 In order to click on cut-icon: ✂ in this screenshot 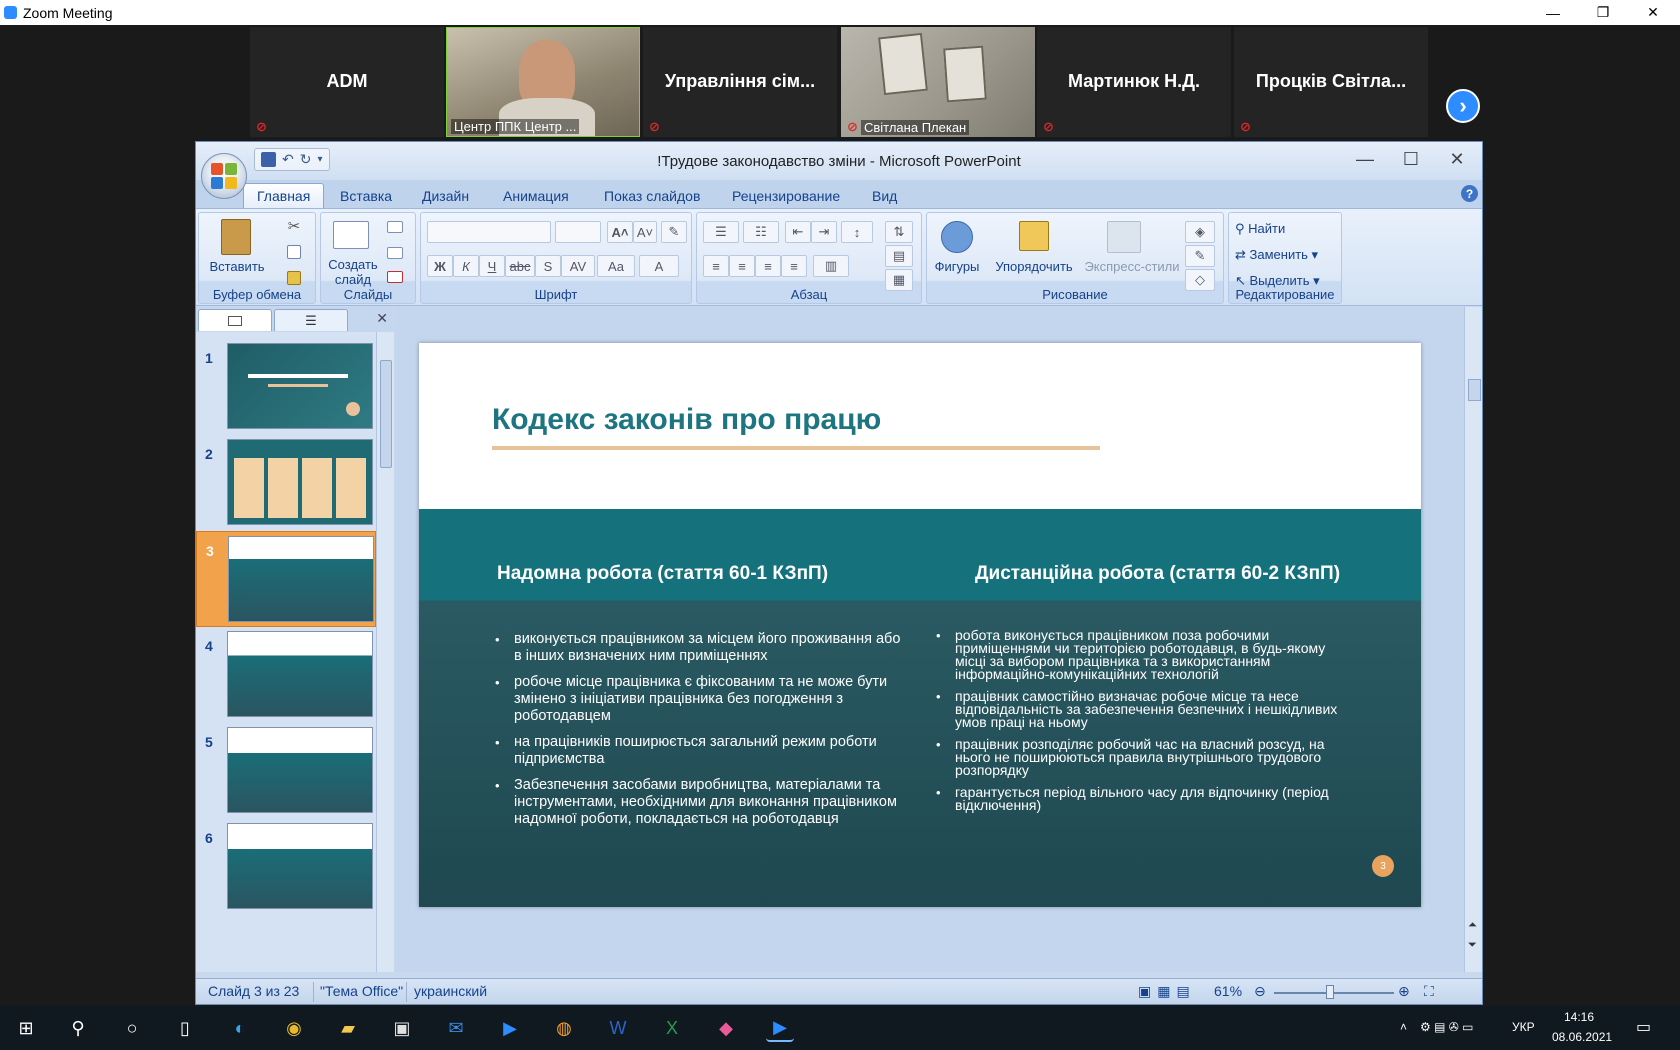, I will do `click(294, 226)`.